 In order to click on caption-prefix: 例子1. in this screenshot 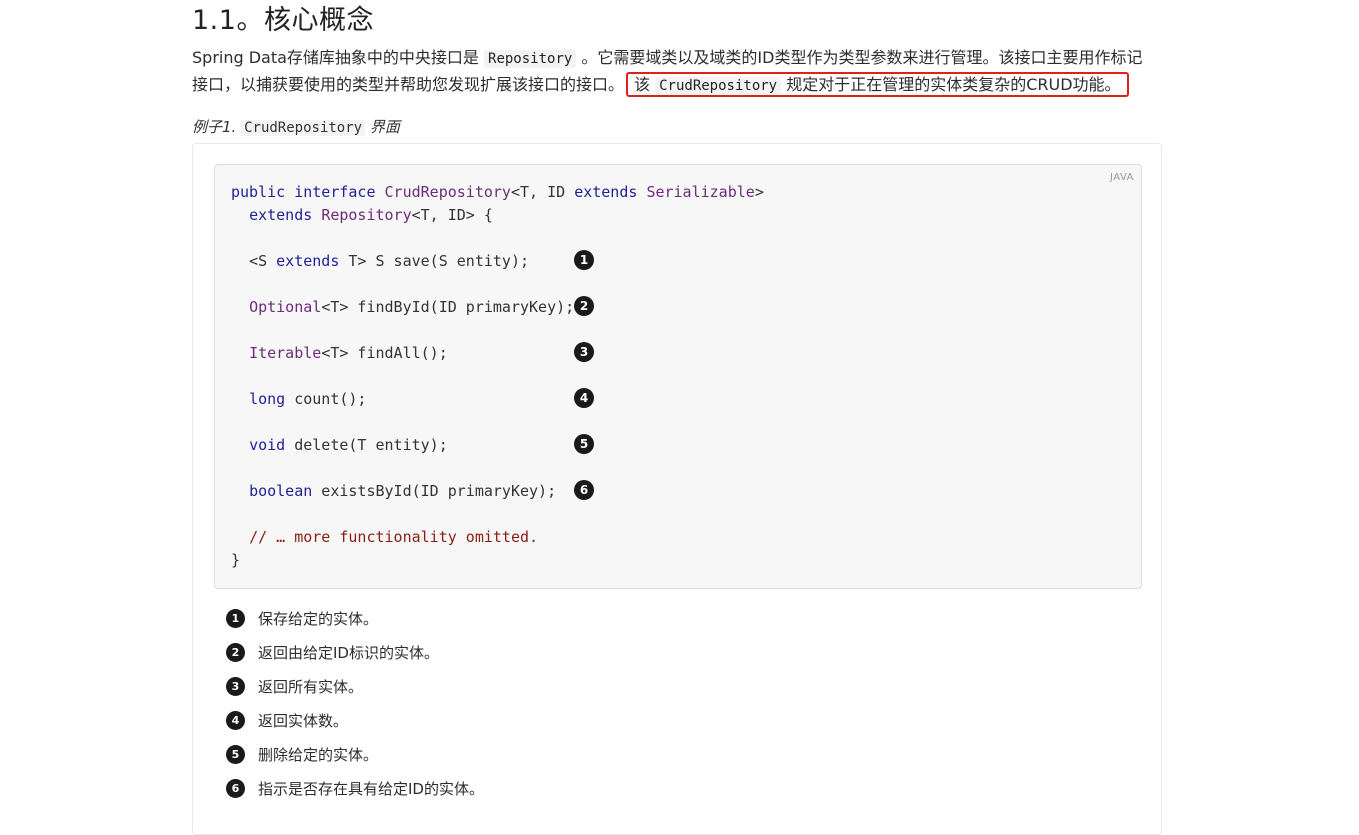, I will do `click(217, 127)`.